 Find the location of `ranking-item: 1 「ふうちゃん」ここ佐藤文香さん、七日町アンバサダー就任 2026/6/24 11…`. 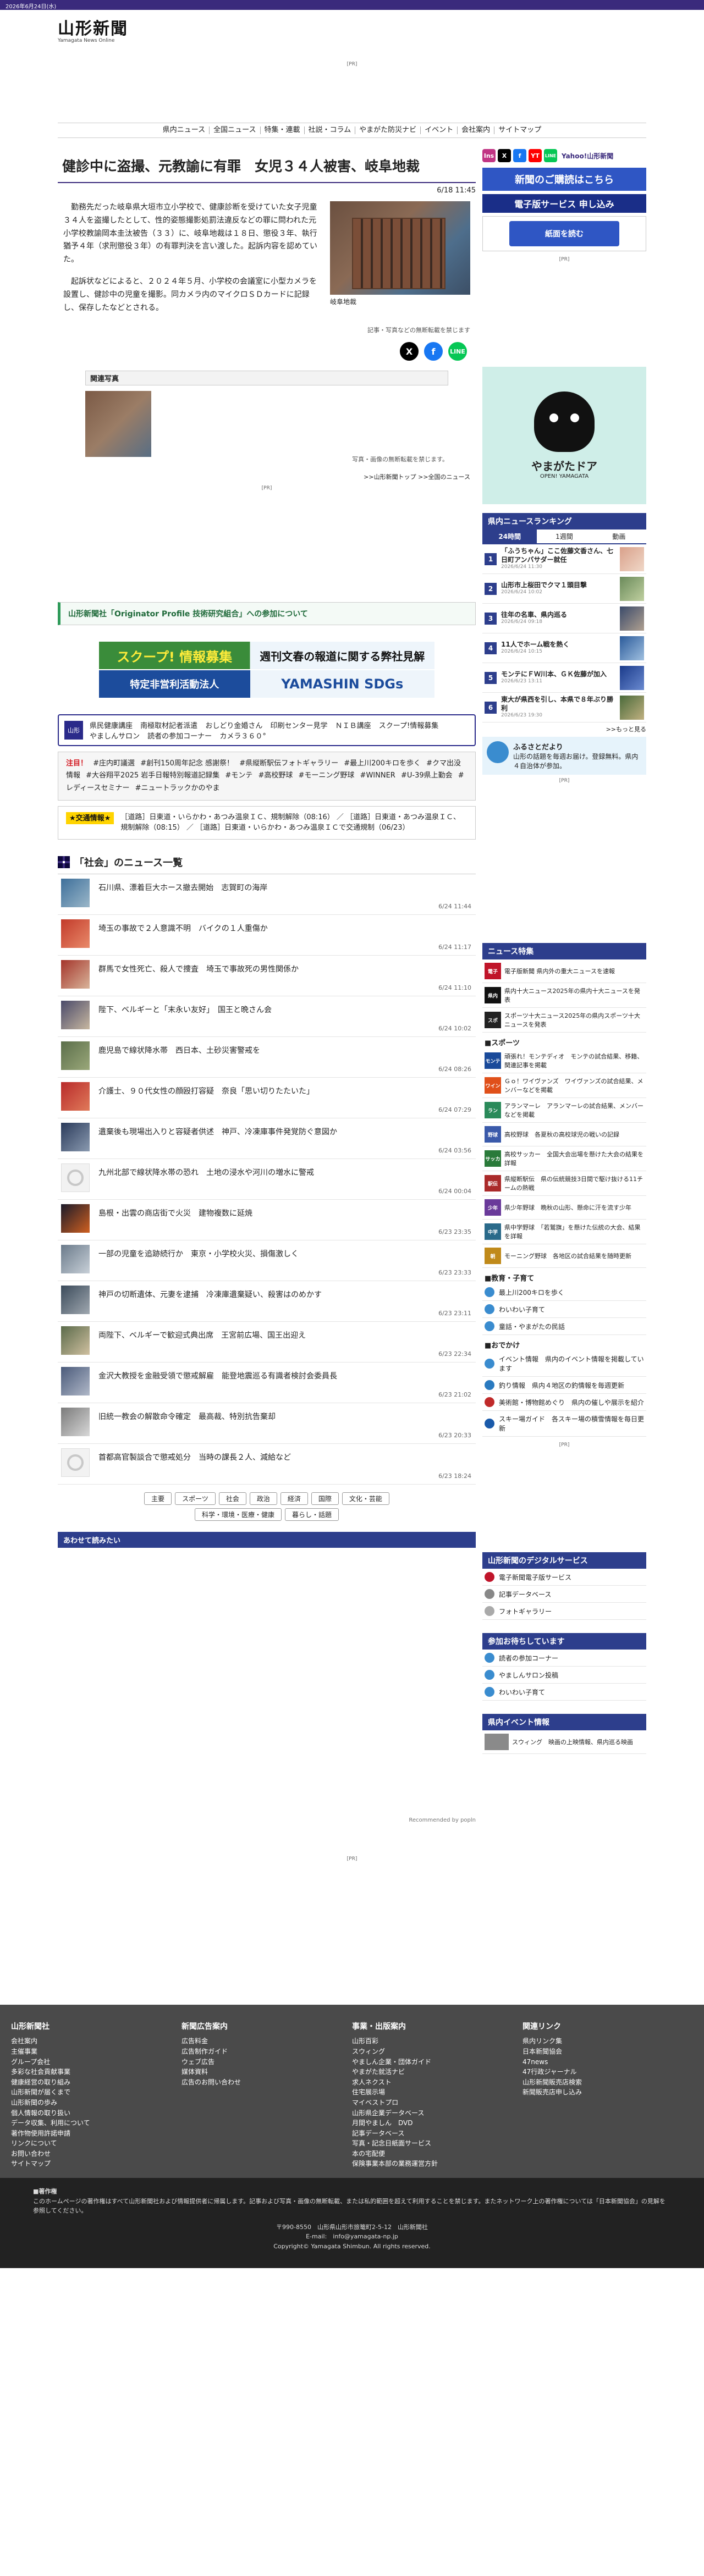

ranking-item: 1 「ふうちゃん」ここ佐藤文香さん、七日町アンバサダー就任 2026/6/24 11… is located at coordinates (564, 559).